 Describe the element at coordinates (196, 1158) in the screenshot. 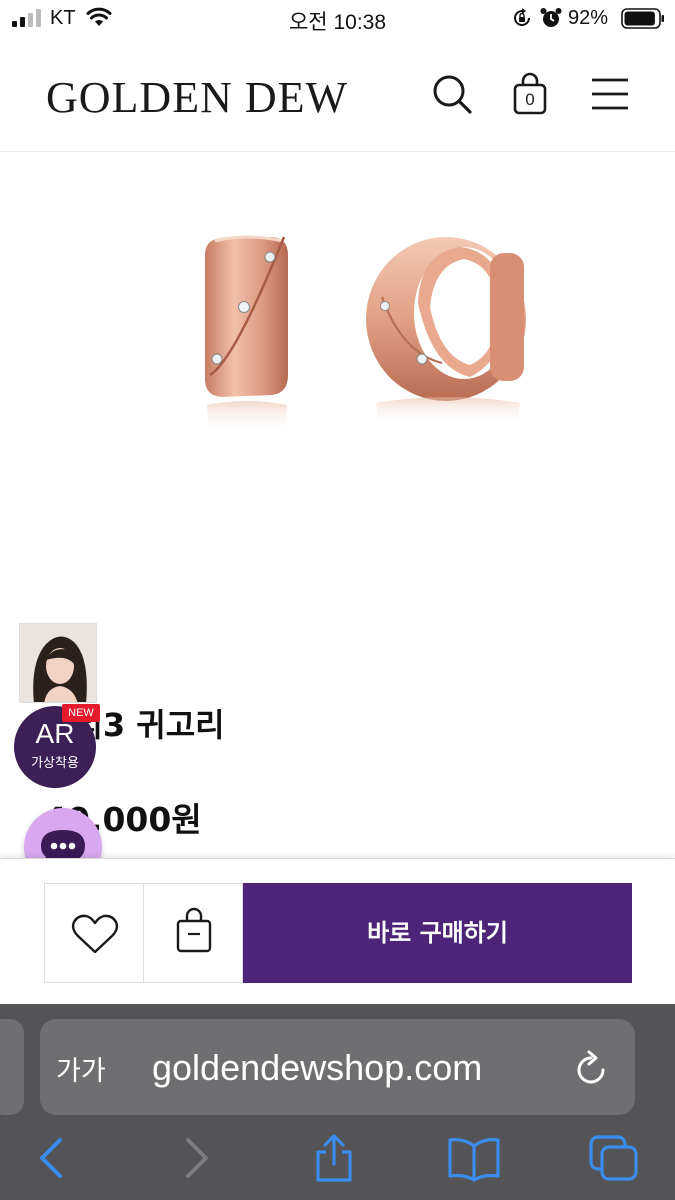

I see `forward-icon` at that location.